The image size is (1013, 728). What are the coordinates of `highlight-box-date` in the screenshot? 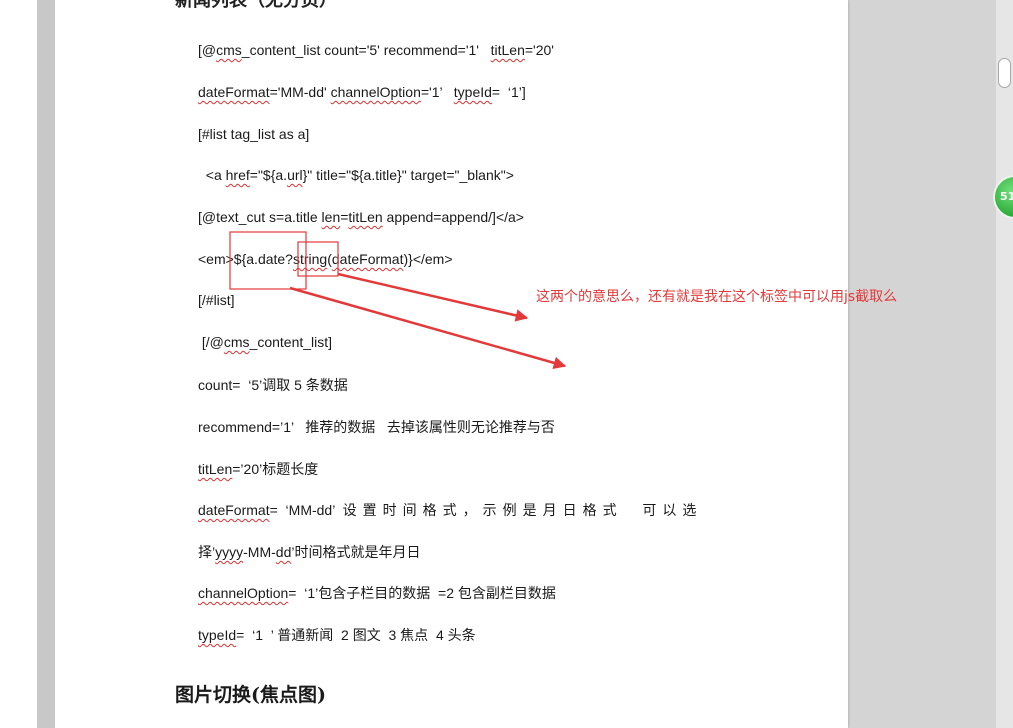 It's located at (268, 260).